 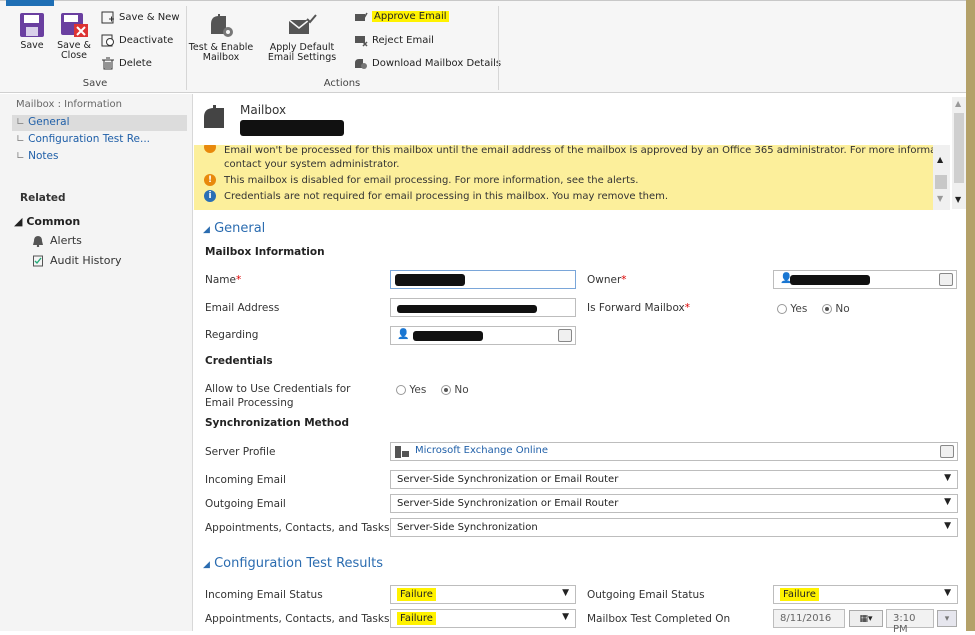 What do you see at coordinates (410, 16) in the screenshot?
I see `approve-email-label: Approve Email` at bounding box center [410, 16].